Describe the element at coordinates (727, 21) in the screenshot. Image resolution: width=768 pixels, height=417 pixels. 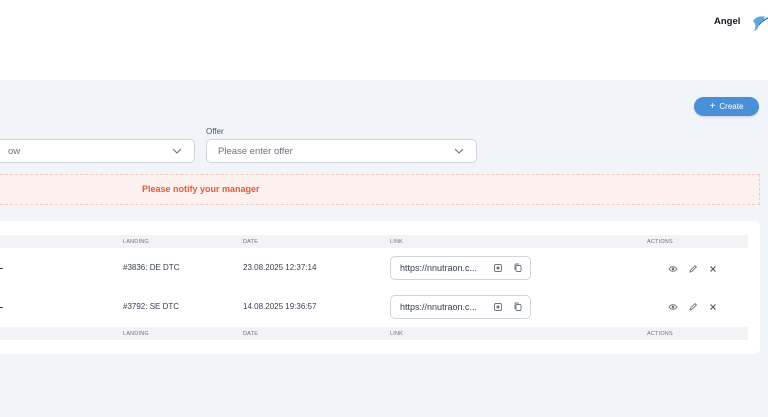
I see `user-name: Angel` at that location.